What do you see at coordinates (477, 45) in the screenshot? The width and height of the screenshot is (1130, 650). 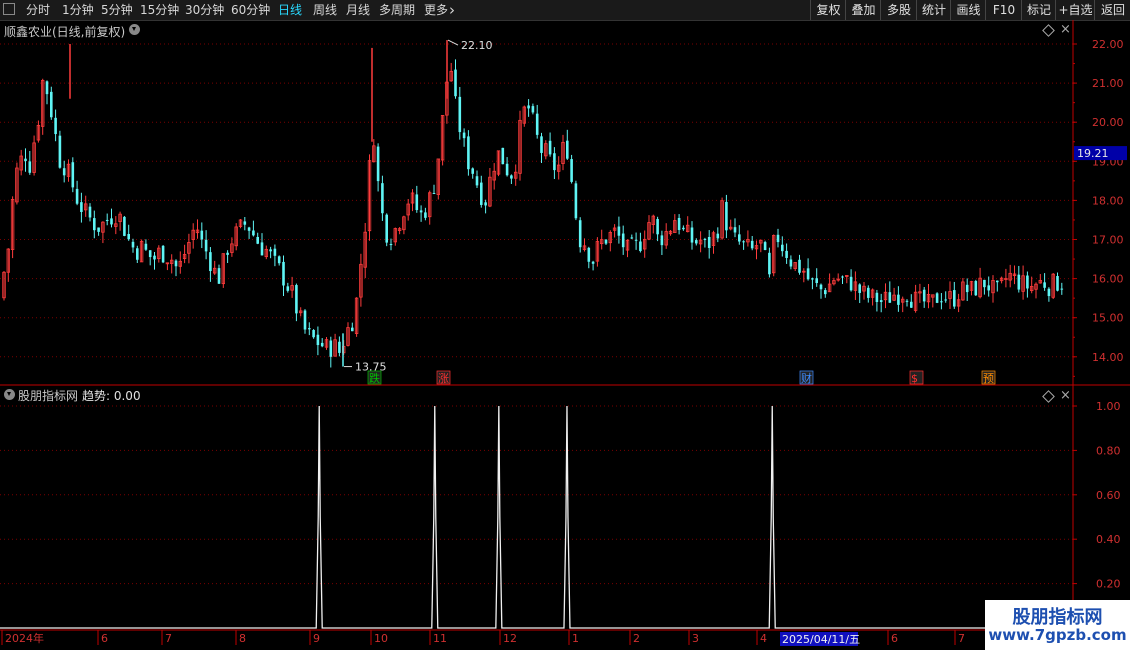 I see `high-price-label: 22.10` at bounding box center [477, 45].